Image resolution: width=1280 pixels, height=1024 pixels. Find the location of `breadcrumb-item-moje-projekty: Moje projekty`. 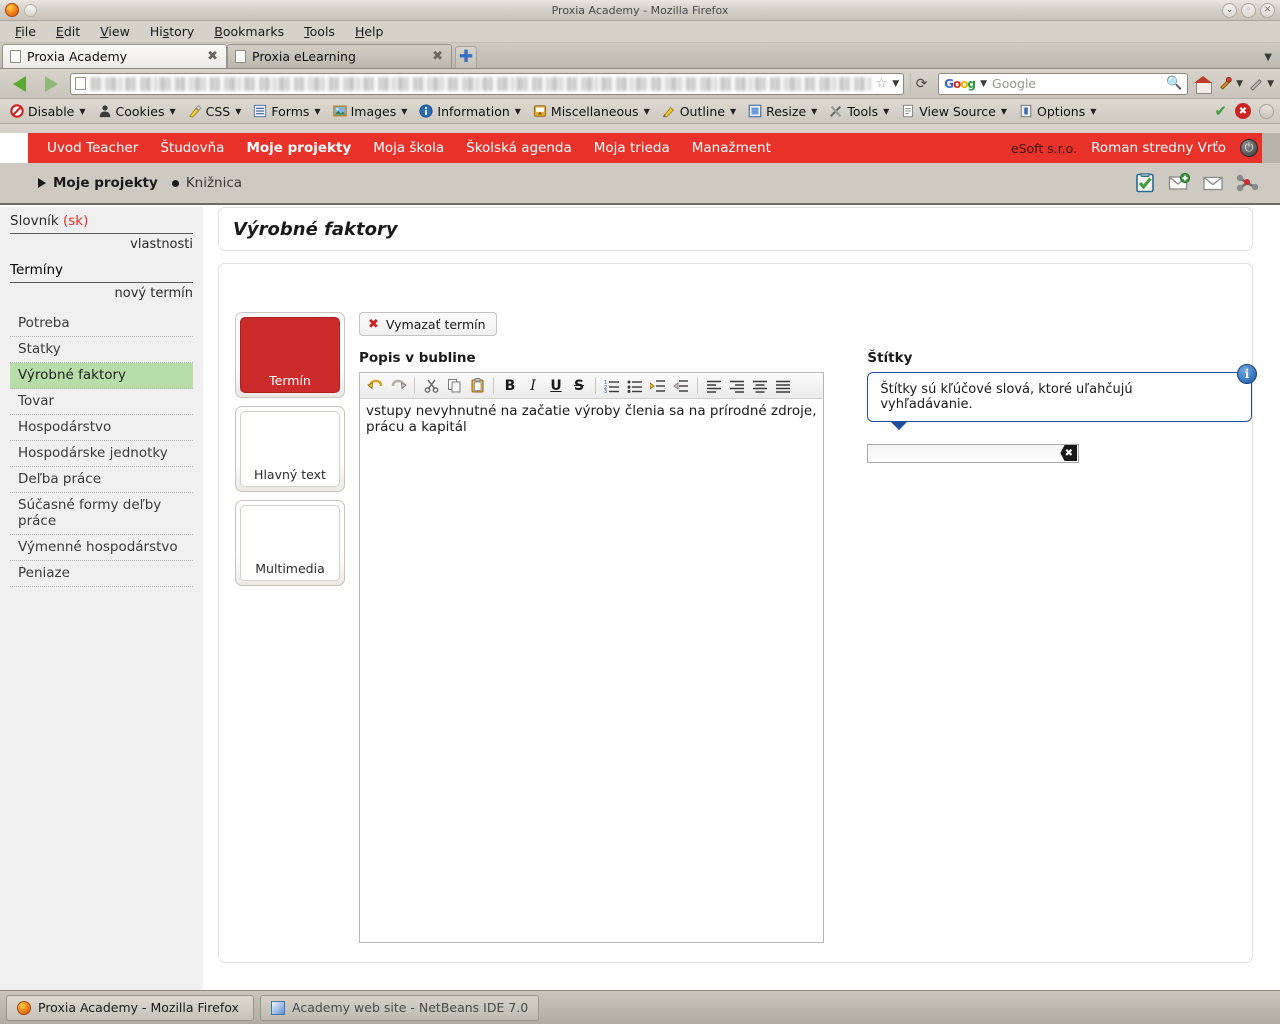

breadcrumb-item-moje-projekty: Moje projekty is located at coordinates (98, 183).